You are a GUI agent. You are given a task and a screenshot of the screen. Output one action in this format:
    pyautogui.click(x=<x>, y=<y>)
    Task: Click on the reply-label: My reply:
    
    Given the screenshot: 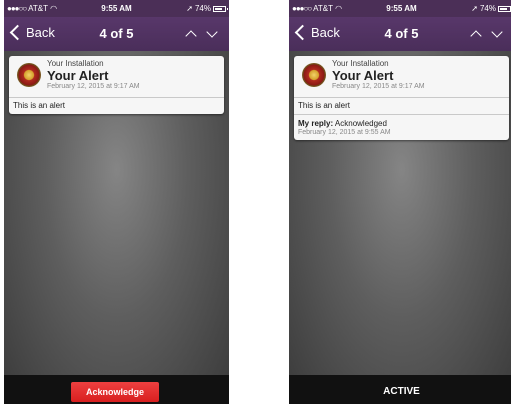 What is the action you would take?
    pyautogui.click(x=316, y=123)
    